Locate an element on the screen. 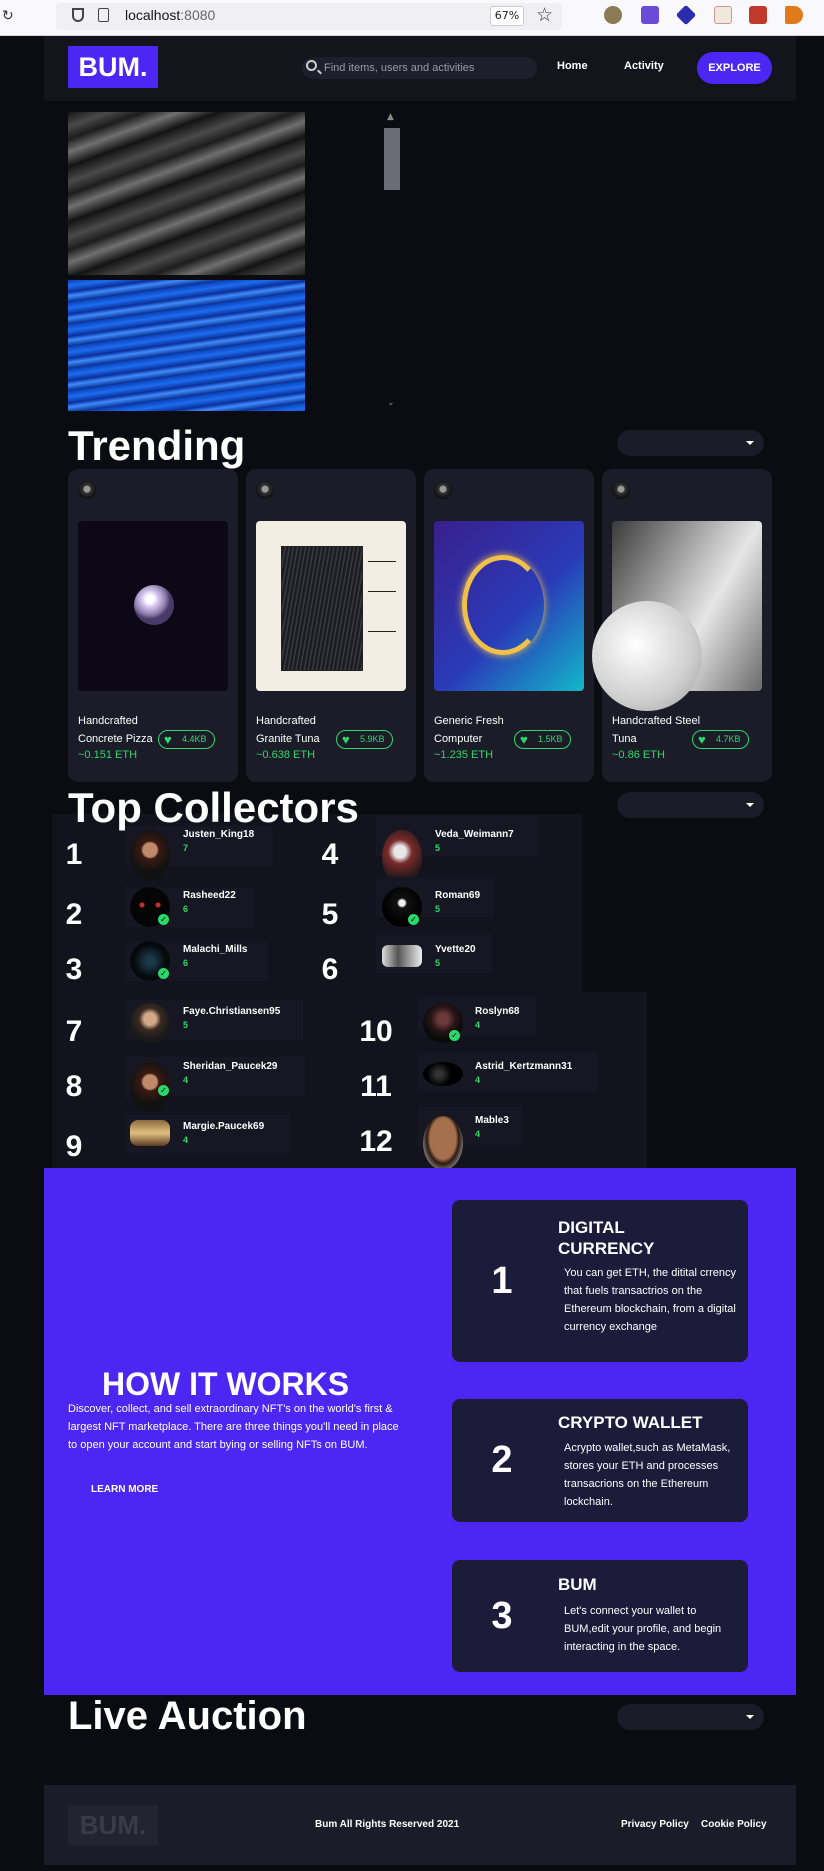 Image resolution: width=824 pixels, height=1871 pixels. url-text: localhost:8080 is located at coordinates (170, 15).